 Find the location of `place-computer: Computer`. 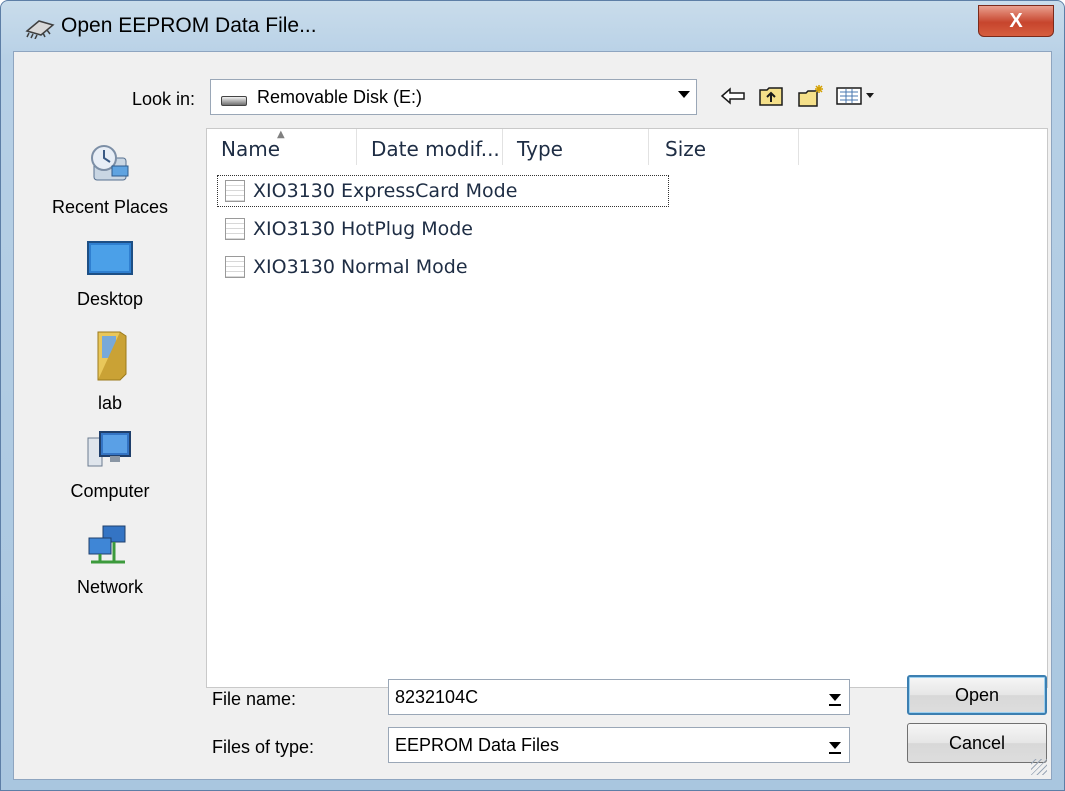

place-computer: Computer is located at coordinates (110, 465).